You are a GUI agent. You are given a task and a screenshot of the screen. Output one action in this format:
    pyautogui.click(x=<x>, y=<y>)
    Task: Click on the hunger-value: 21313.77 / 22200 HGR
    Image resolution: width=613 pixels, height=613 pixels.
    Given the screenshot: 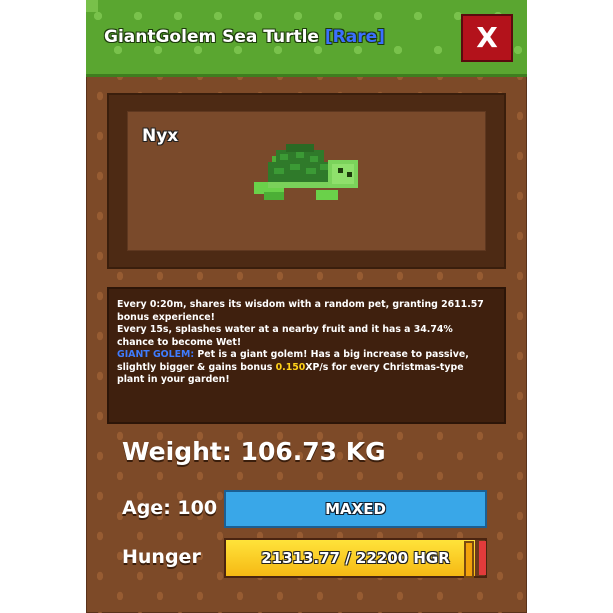 What is the action you would take?
    pyautogui.click(x=355, y=558)
    